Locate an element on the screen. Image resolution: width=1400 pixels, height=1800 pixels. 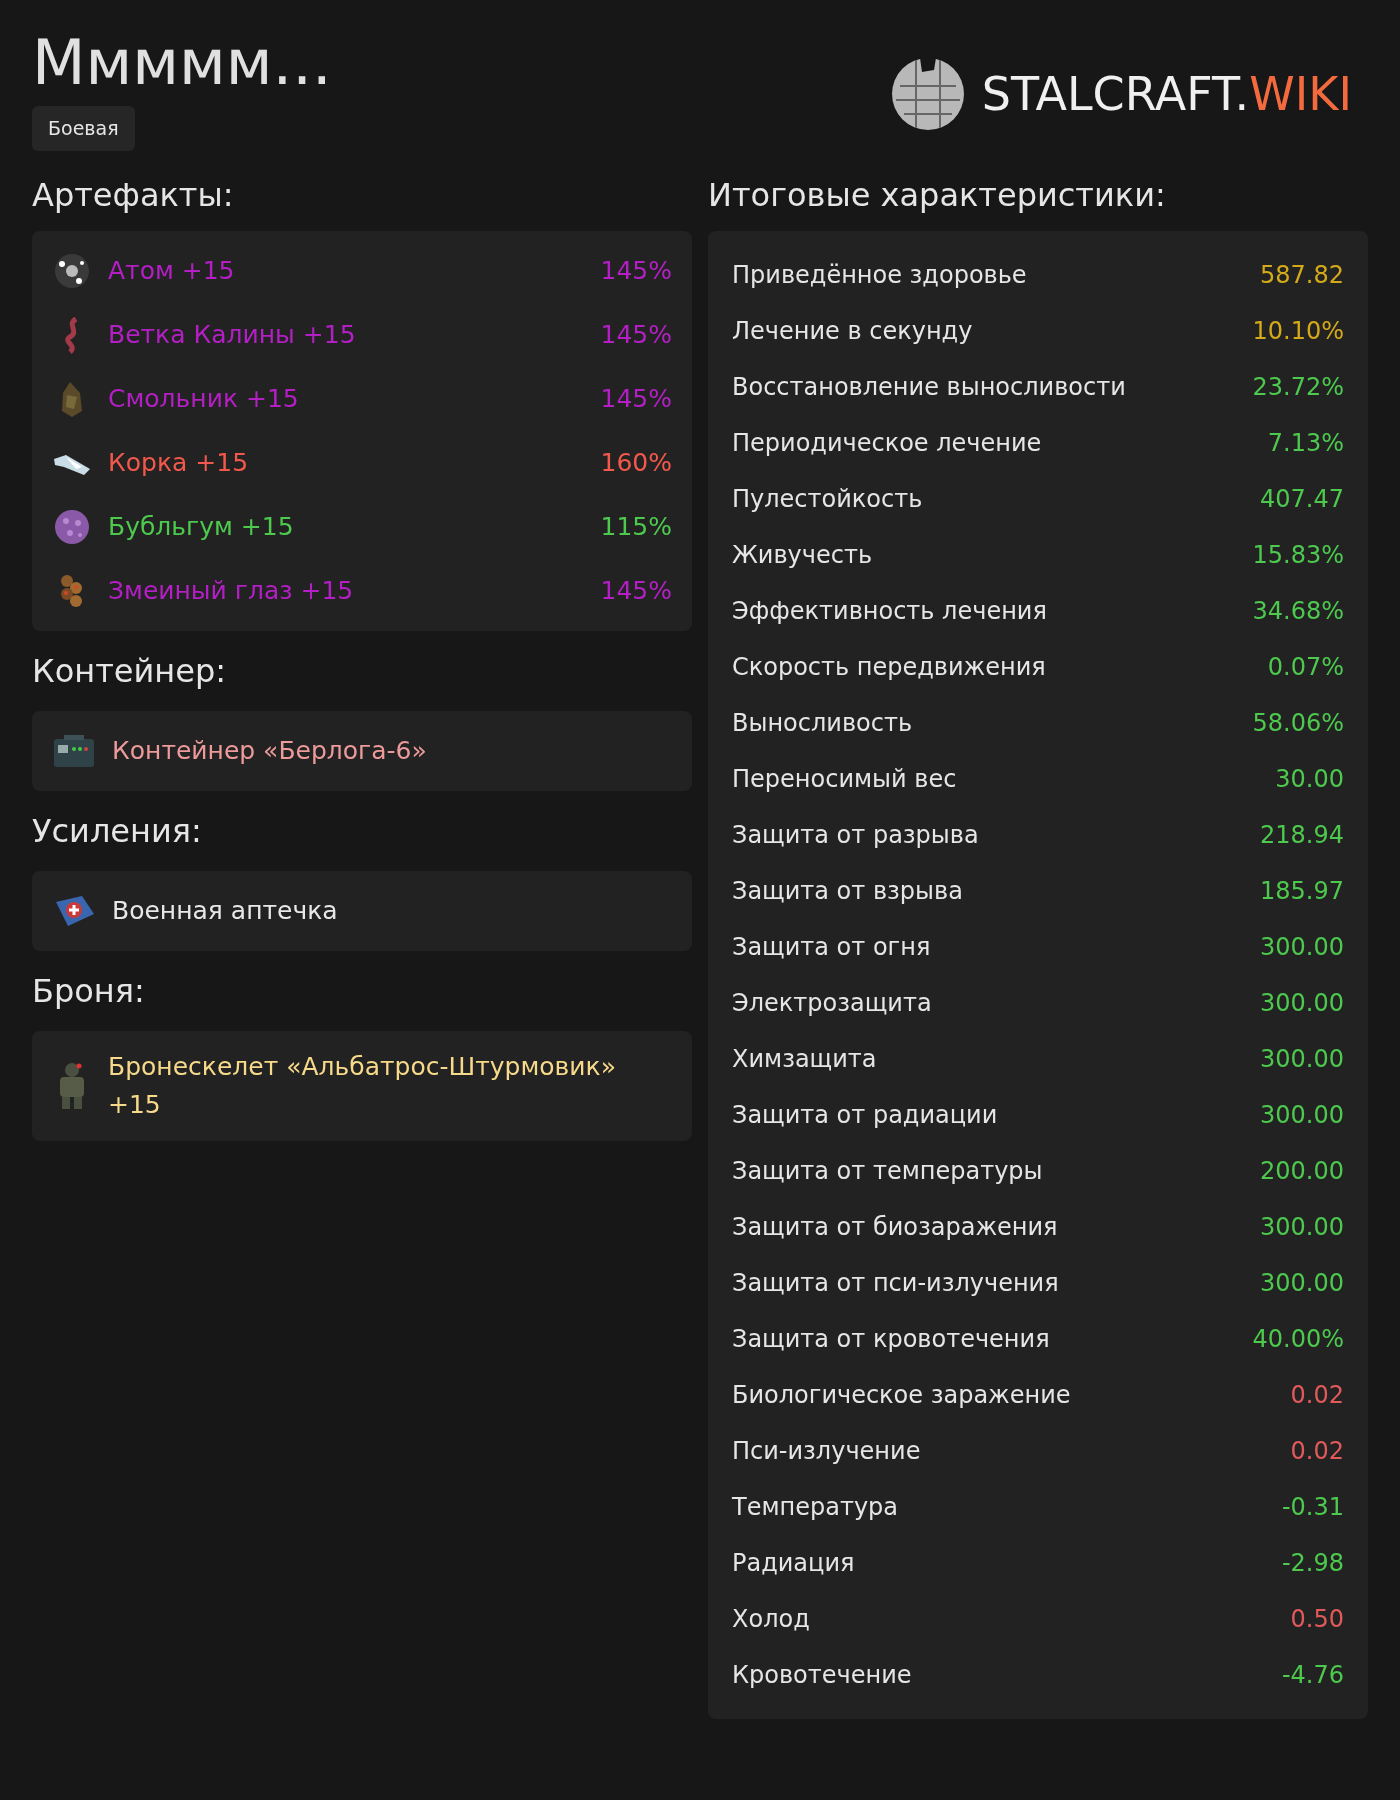
stat-label: Скорость передвижения is located at coordinates (889, 667).